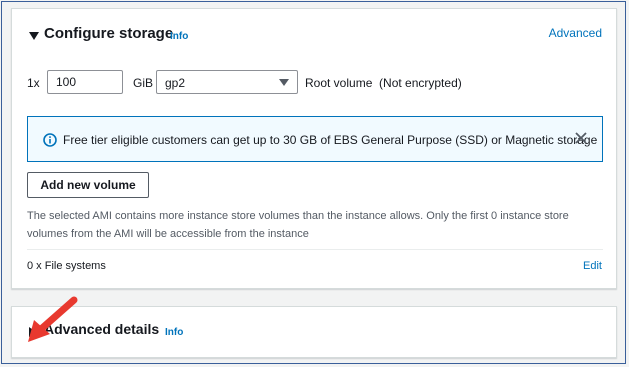 The height and width of the screenshot is (367, 629). Describe the element at coordinates (383, 83) in the screenshot. I see `root-volume-description: Root volume (Not encrypted)` at that location.